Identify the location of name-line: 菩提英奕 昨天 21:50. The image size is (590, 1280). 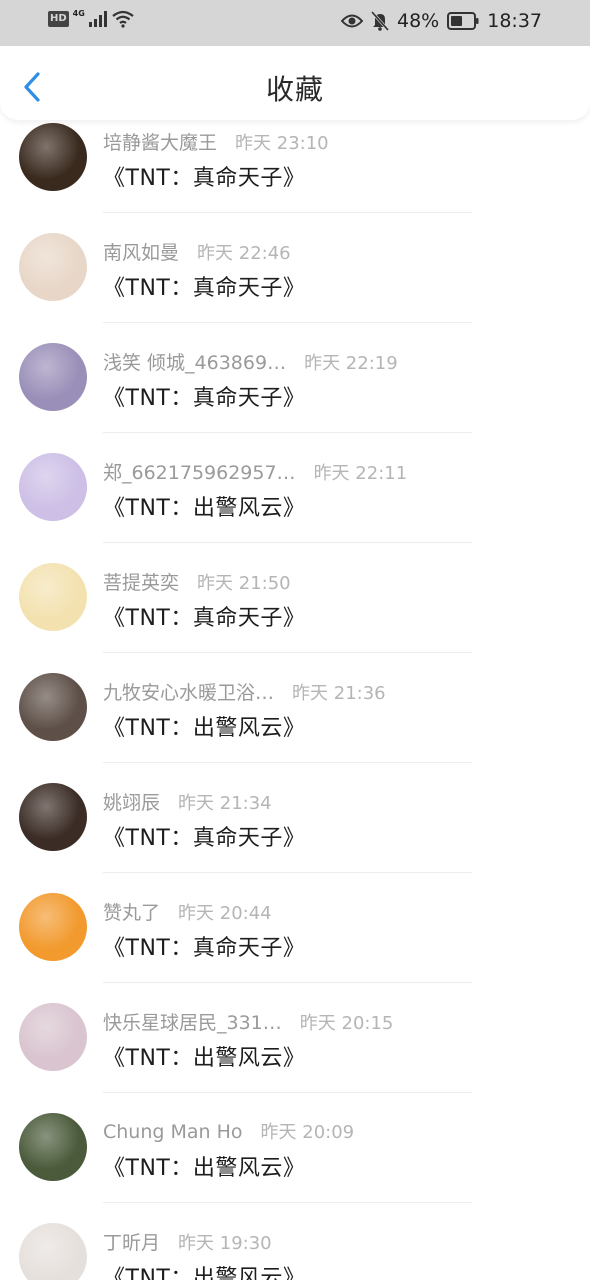
(197, 581).